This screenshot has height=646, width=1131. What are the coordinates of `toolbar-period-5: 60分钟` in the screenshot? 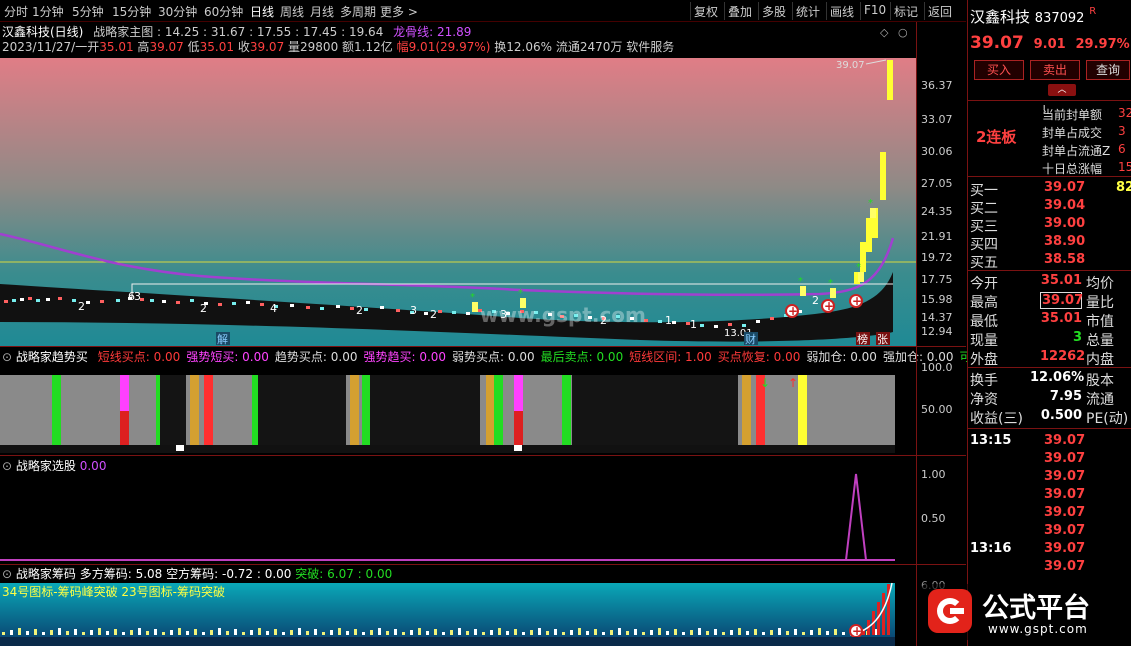 It's located at (223, 11).